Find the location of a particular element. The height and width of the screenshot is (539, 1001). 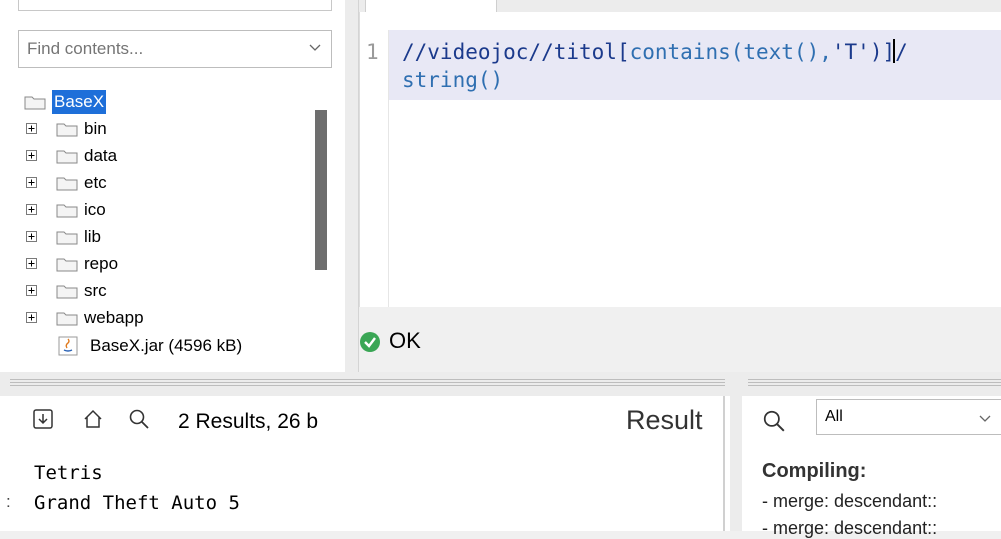

vertical-splitter is located at coordinates (352, 186).